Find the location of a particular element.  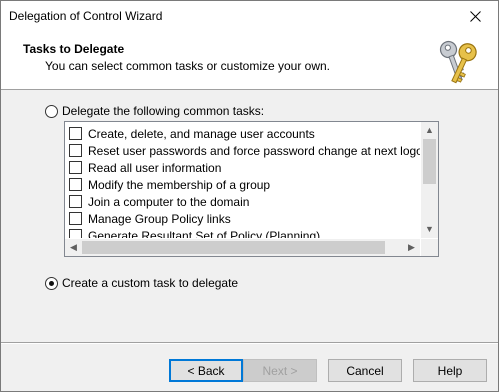

task-list-item: Join a computer to the domain is located at coordinates (159, 201).